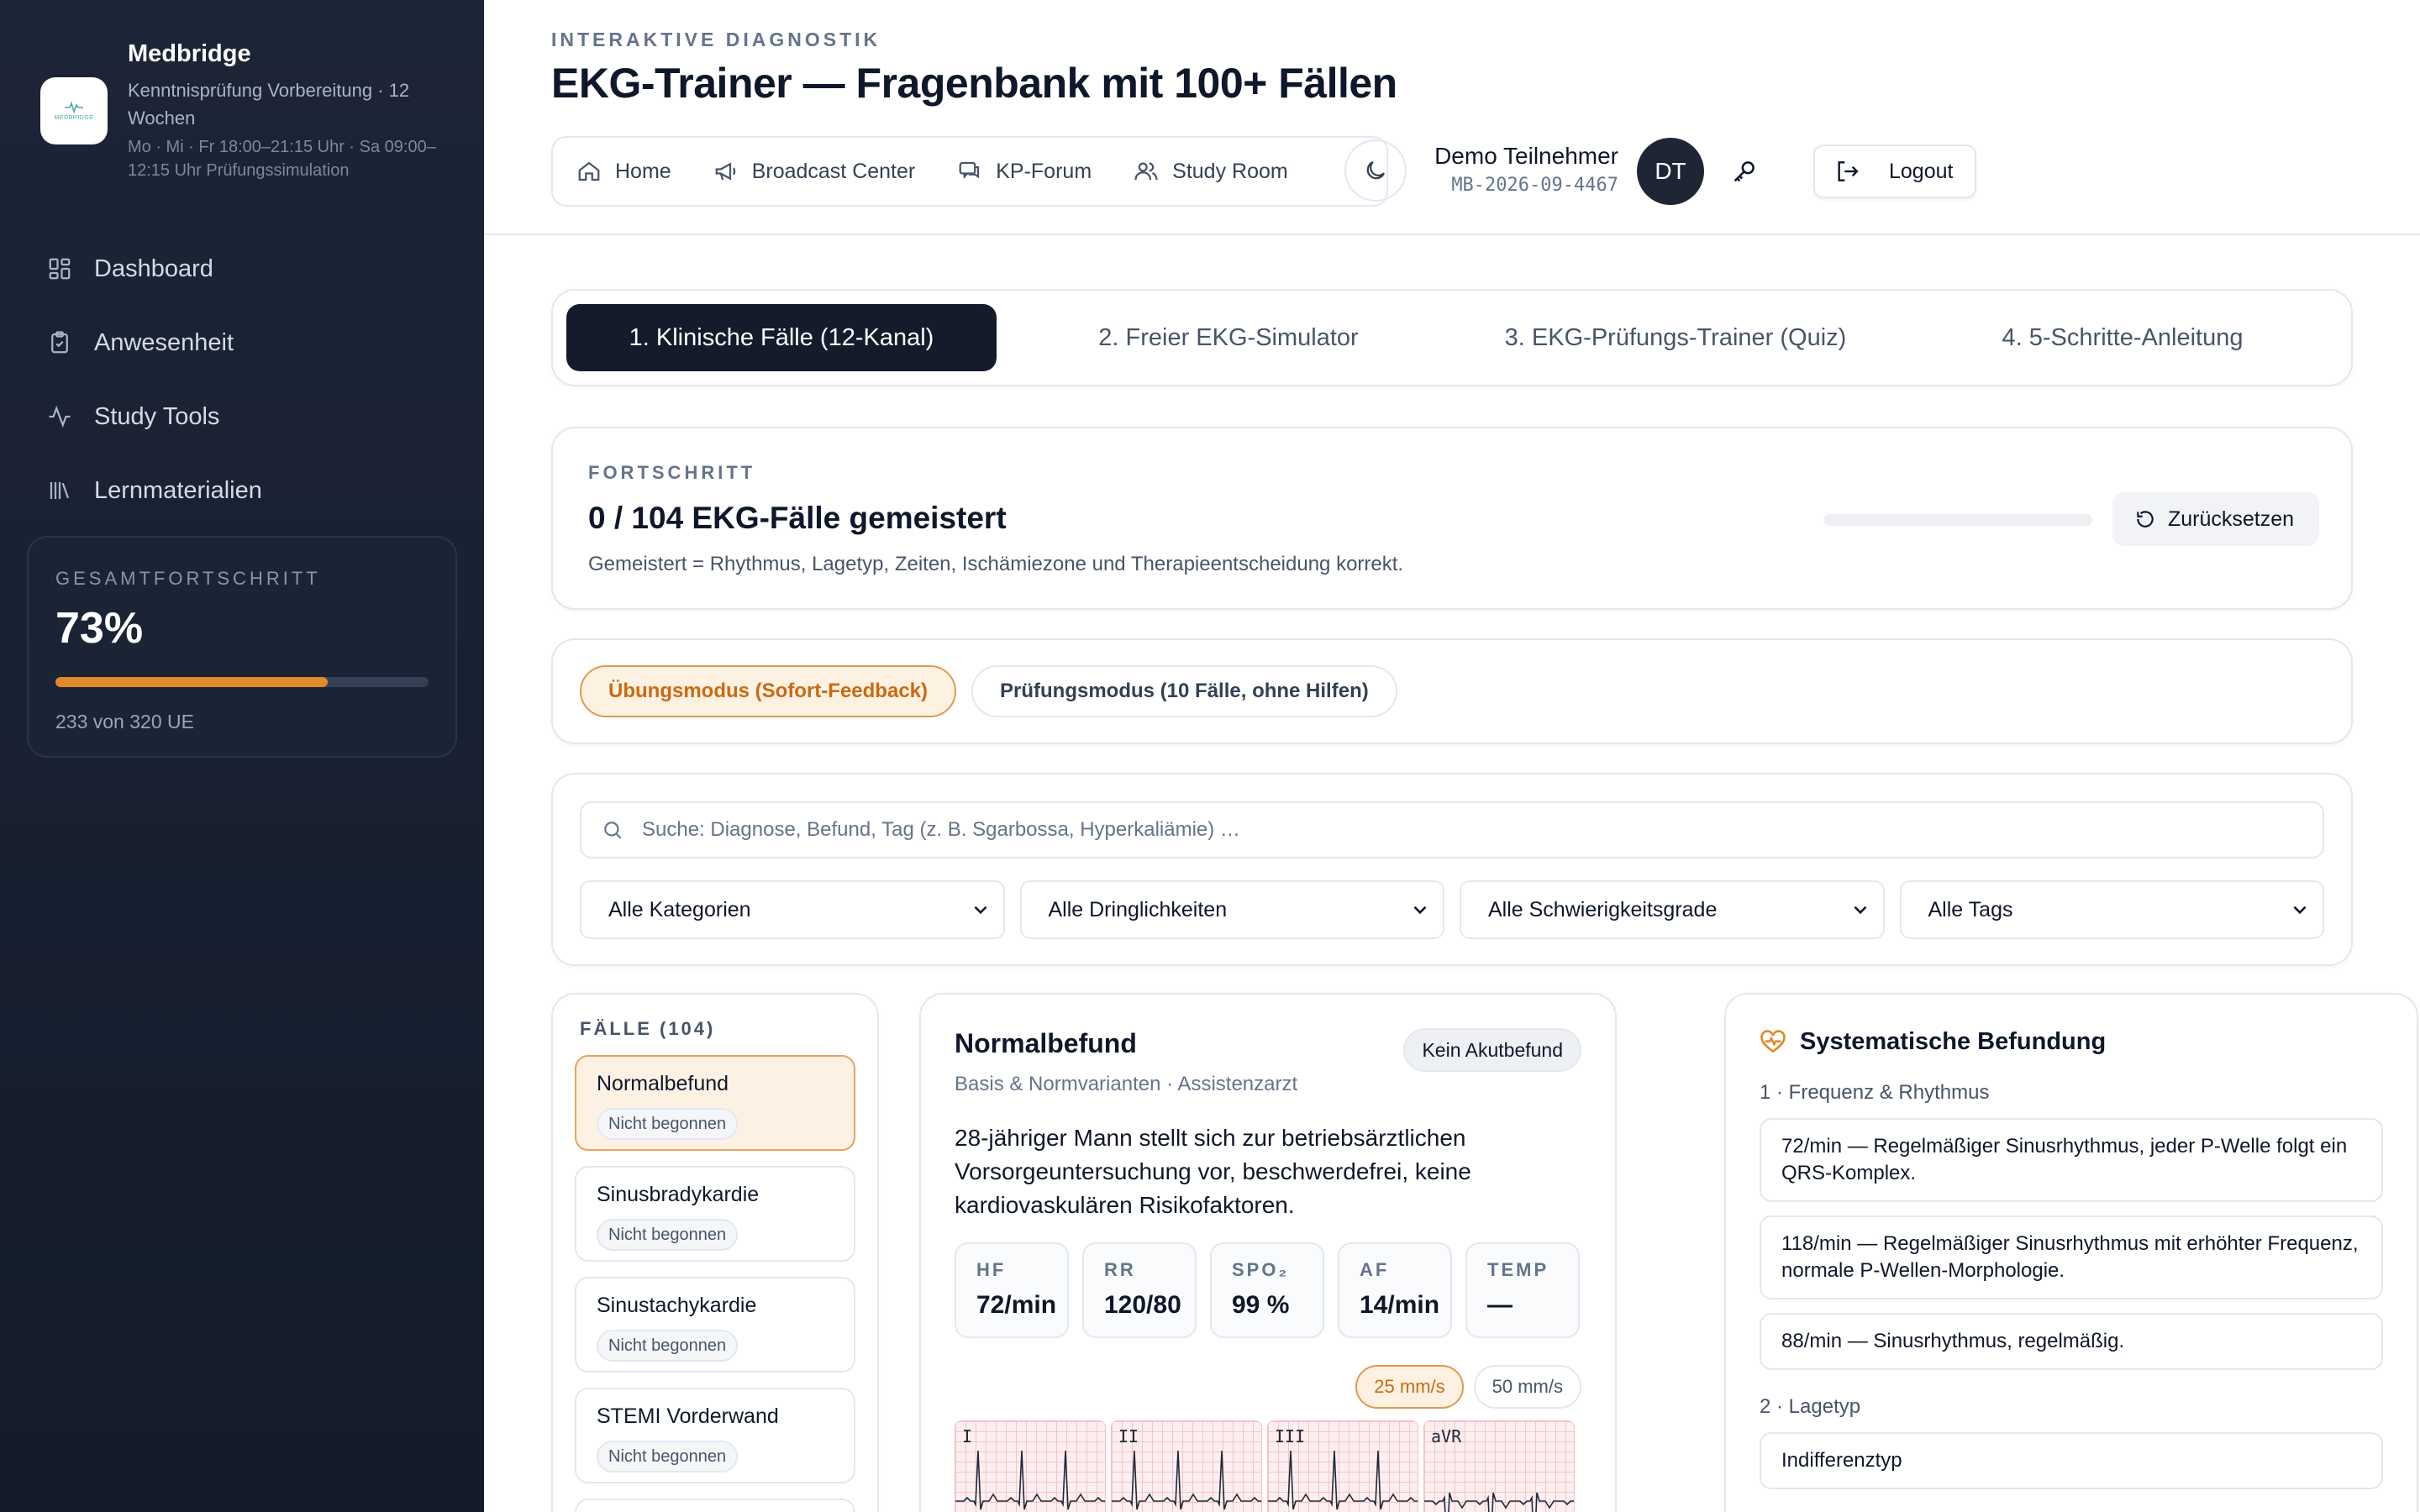 Image resolution: width=2420 pixels, height=1512 pixels. I want to click on case-item, so click(715, 1505).